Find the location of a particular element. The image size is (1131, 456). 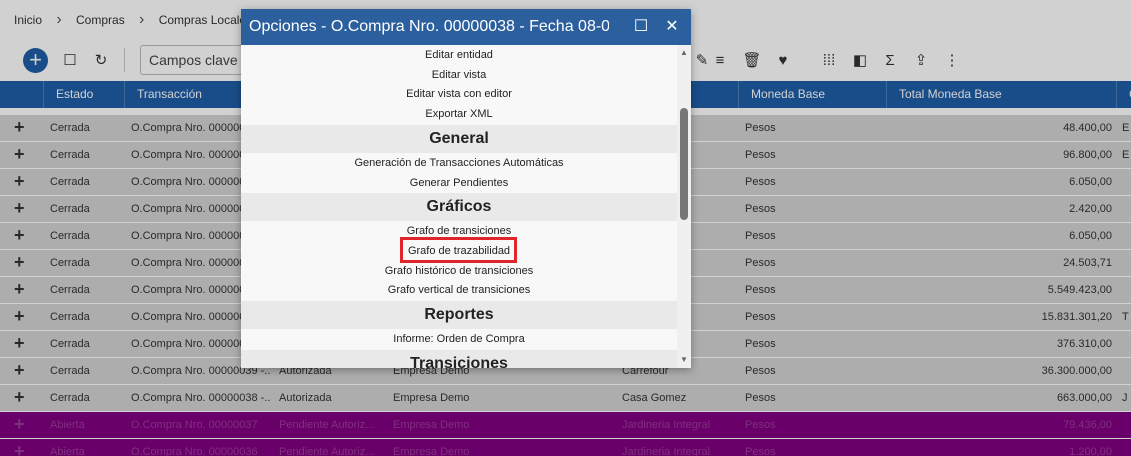

heart-icon: ♥ is located at coordinates (783, 60).